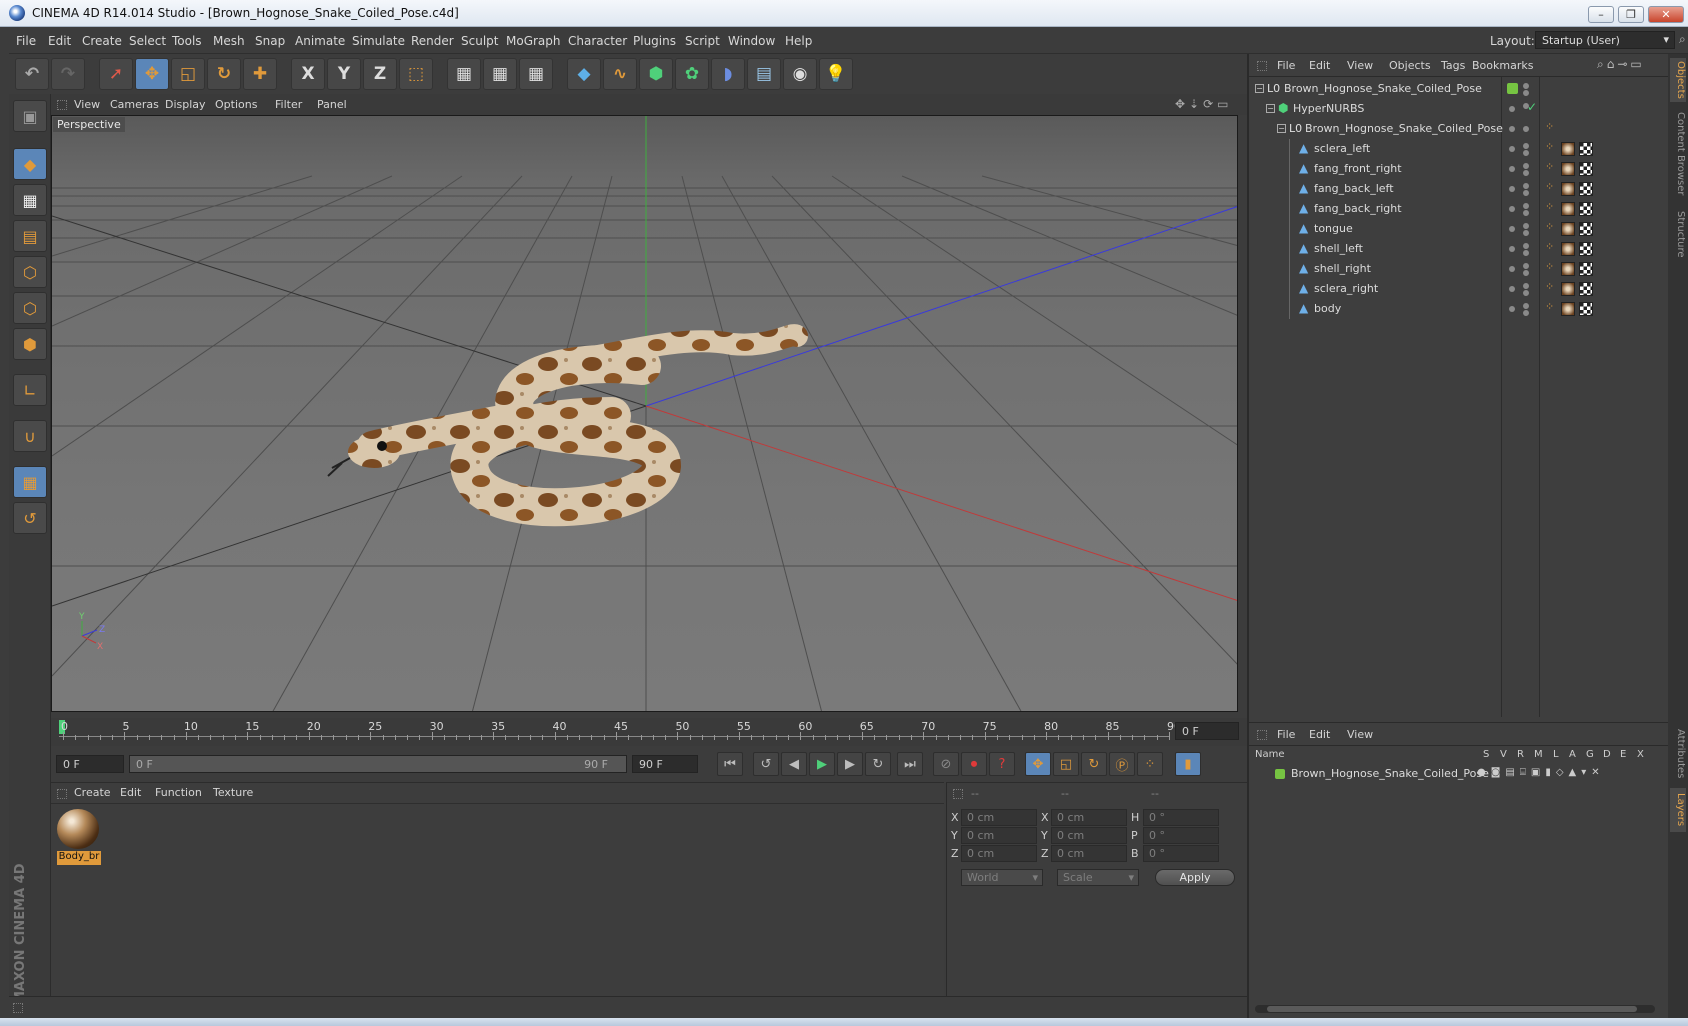  Describe the element at coordinates (116, 74) in the screenshot. I see `live-selection-button: ➚` at that location.